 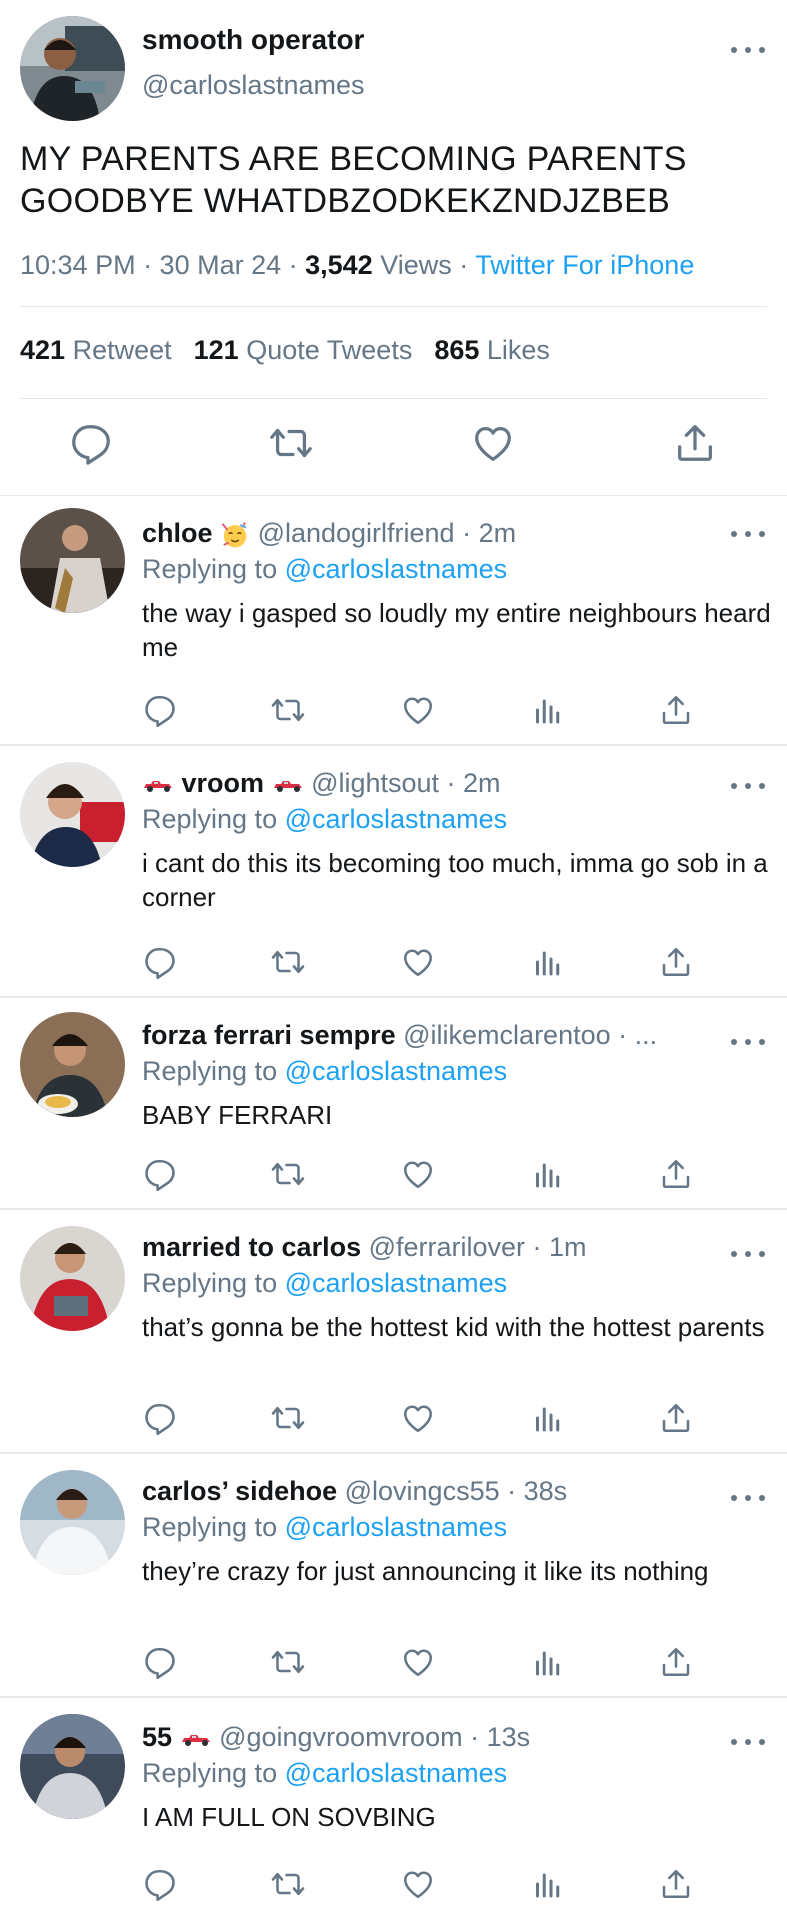 What do you see at coordinates (584, 265) in the screenshot?
I see `tweet-source-link: Twitter For iPhone` at bounding box center [584, 265].